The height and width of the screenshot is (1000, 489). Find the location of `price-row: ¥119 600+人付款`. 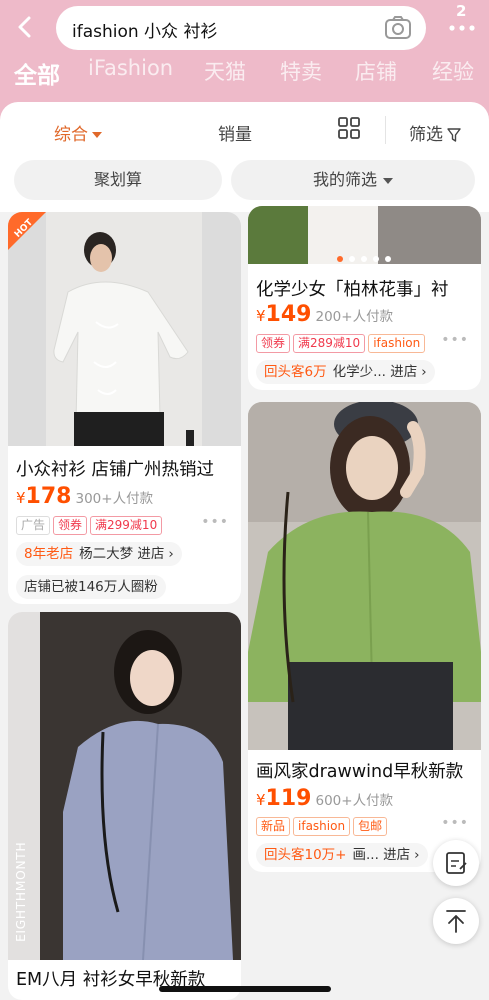

price-row: ¥119 600+人付款 is located at coordinates (324, 798).